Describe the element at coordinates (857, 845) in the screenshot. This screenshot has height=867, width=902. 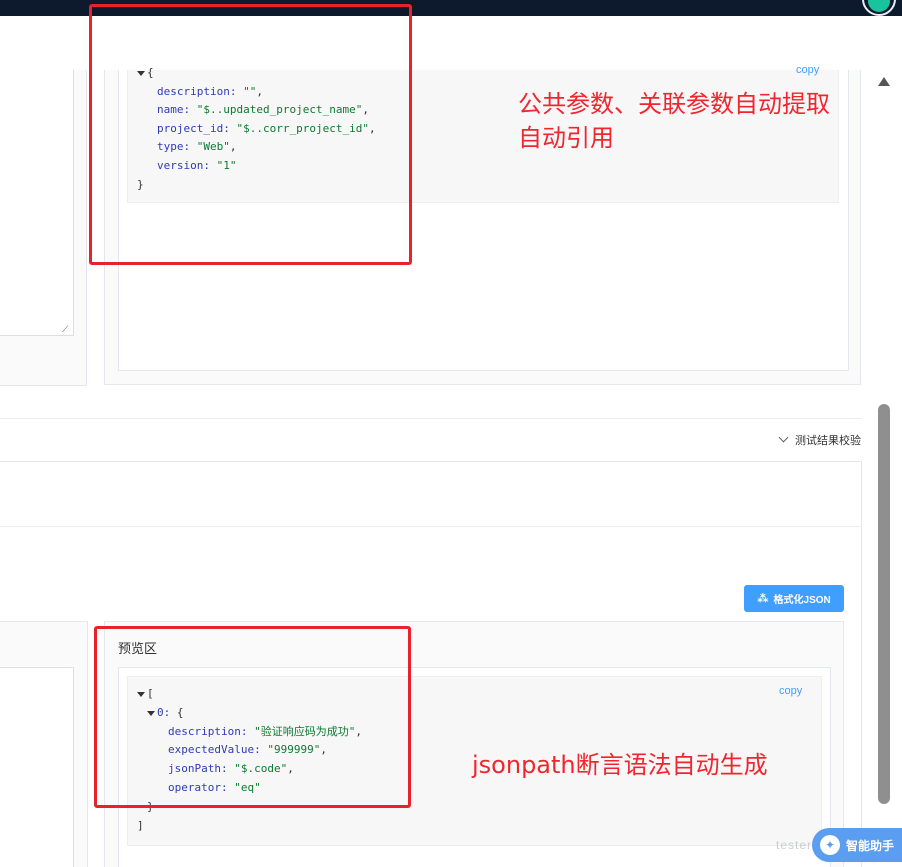
I see `smart-assistant-button: ✦ 智能助手` at that location.